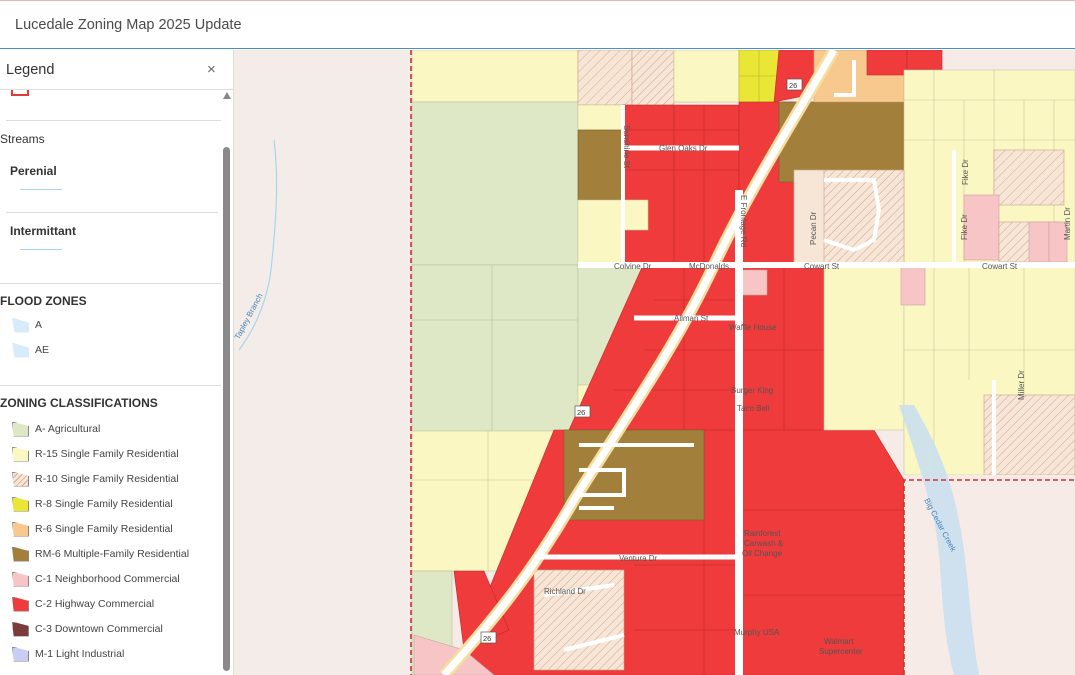  I want to click on street-label: E Frontage Rd, so click(743, 221).